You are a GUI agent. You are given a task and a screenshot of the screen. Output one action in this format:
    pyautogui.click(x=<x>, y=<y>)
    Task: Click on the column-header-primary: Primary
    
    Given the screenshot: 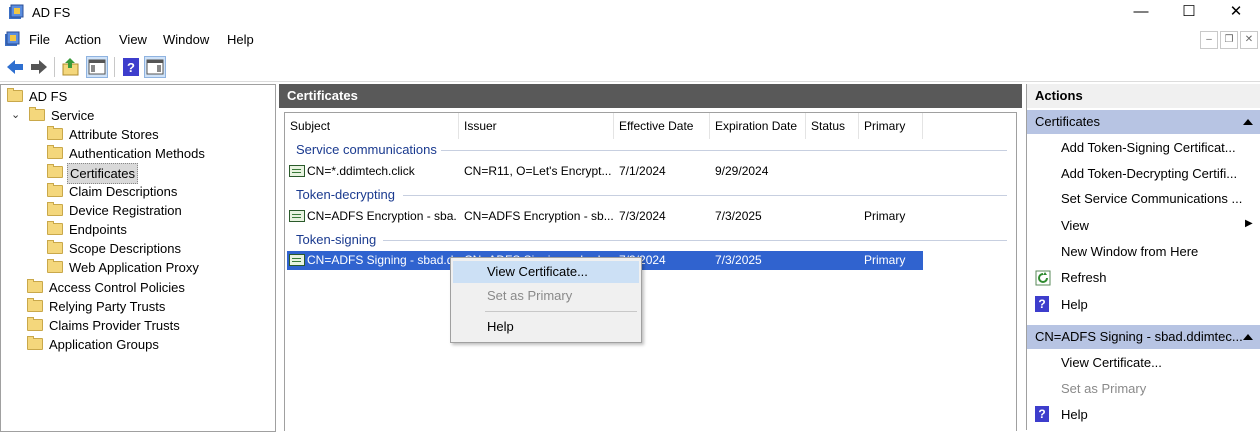 What is the action you would take?
    pyautogui.click(x=891, y=126)
    